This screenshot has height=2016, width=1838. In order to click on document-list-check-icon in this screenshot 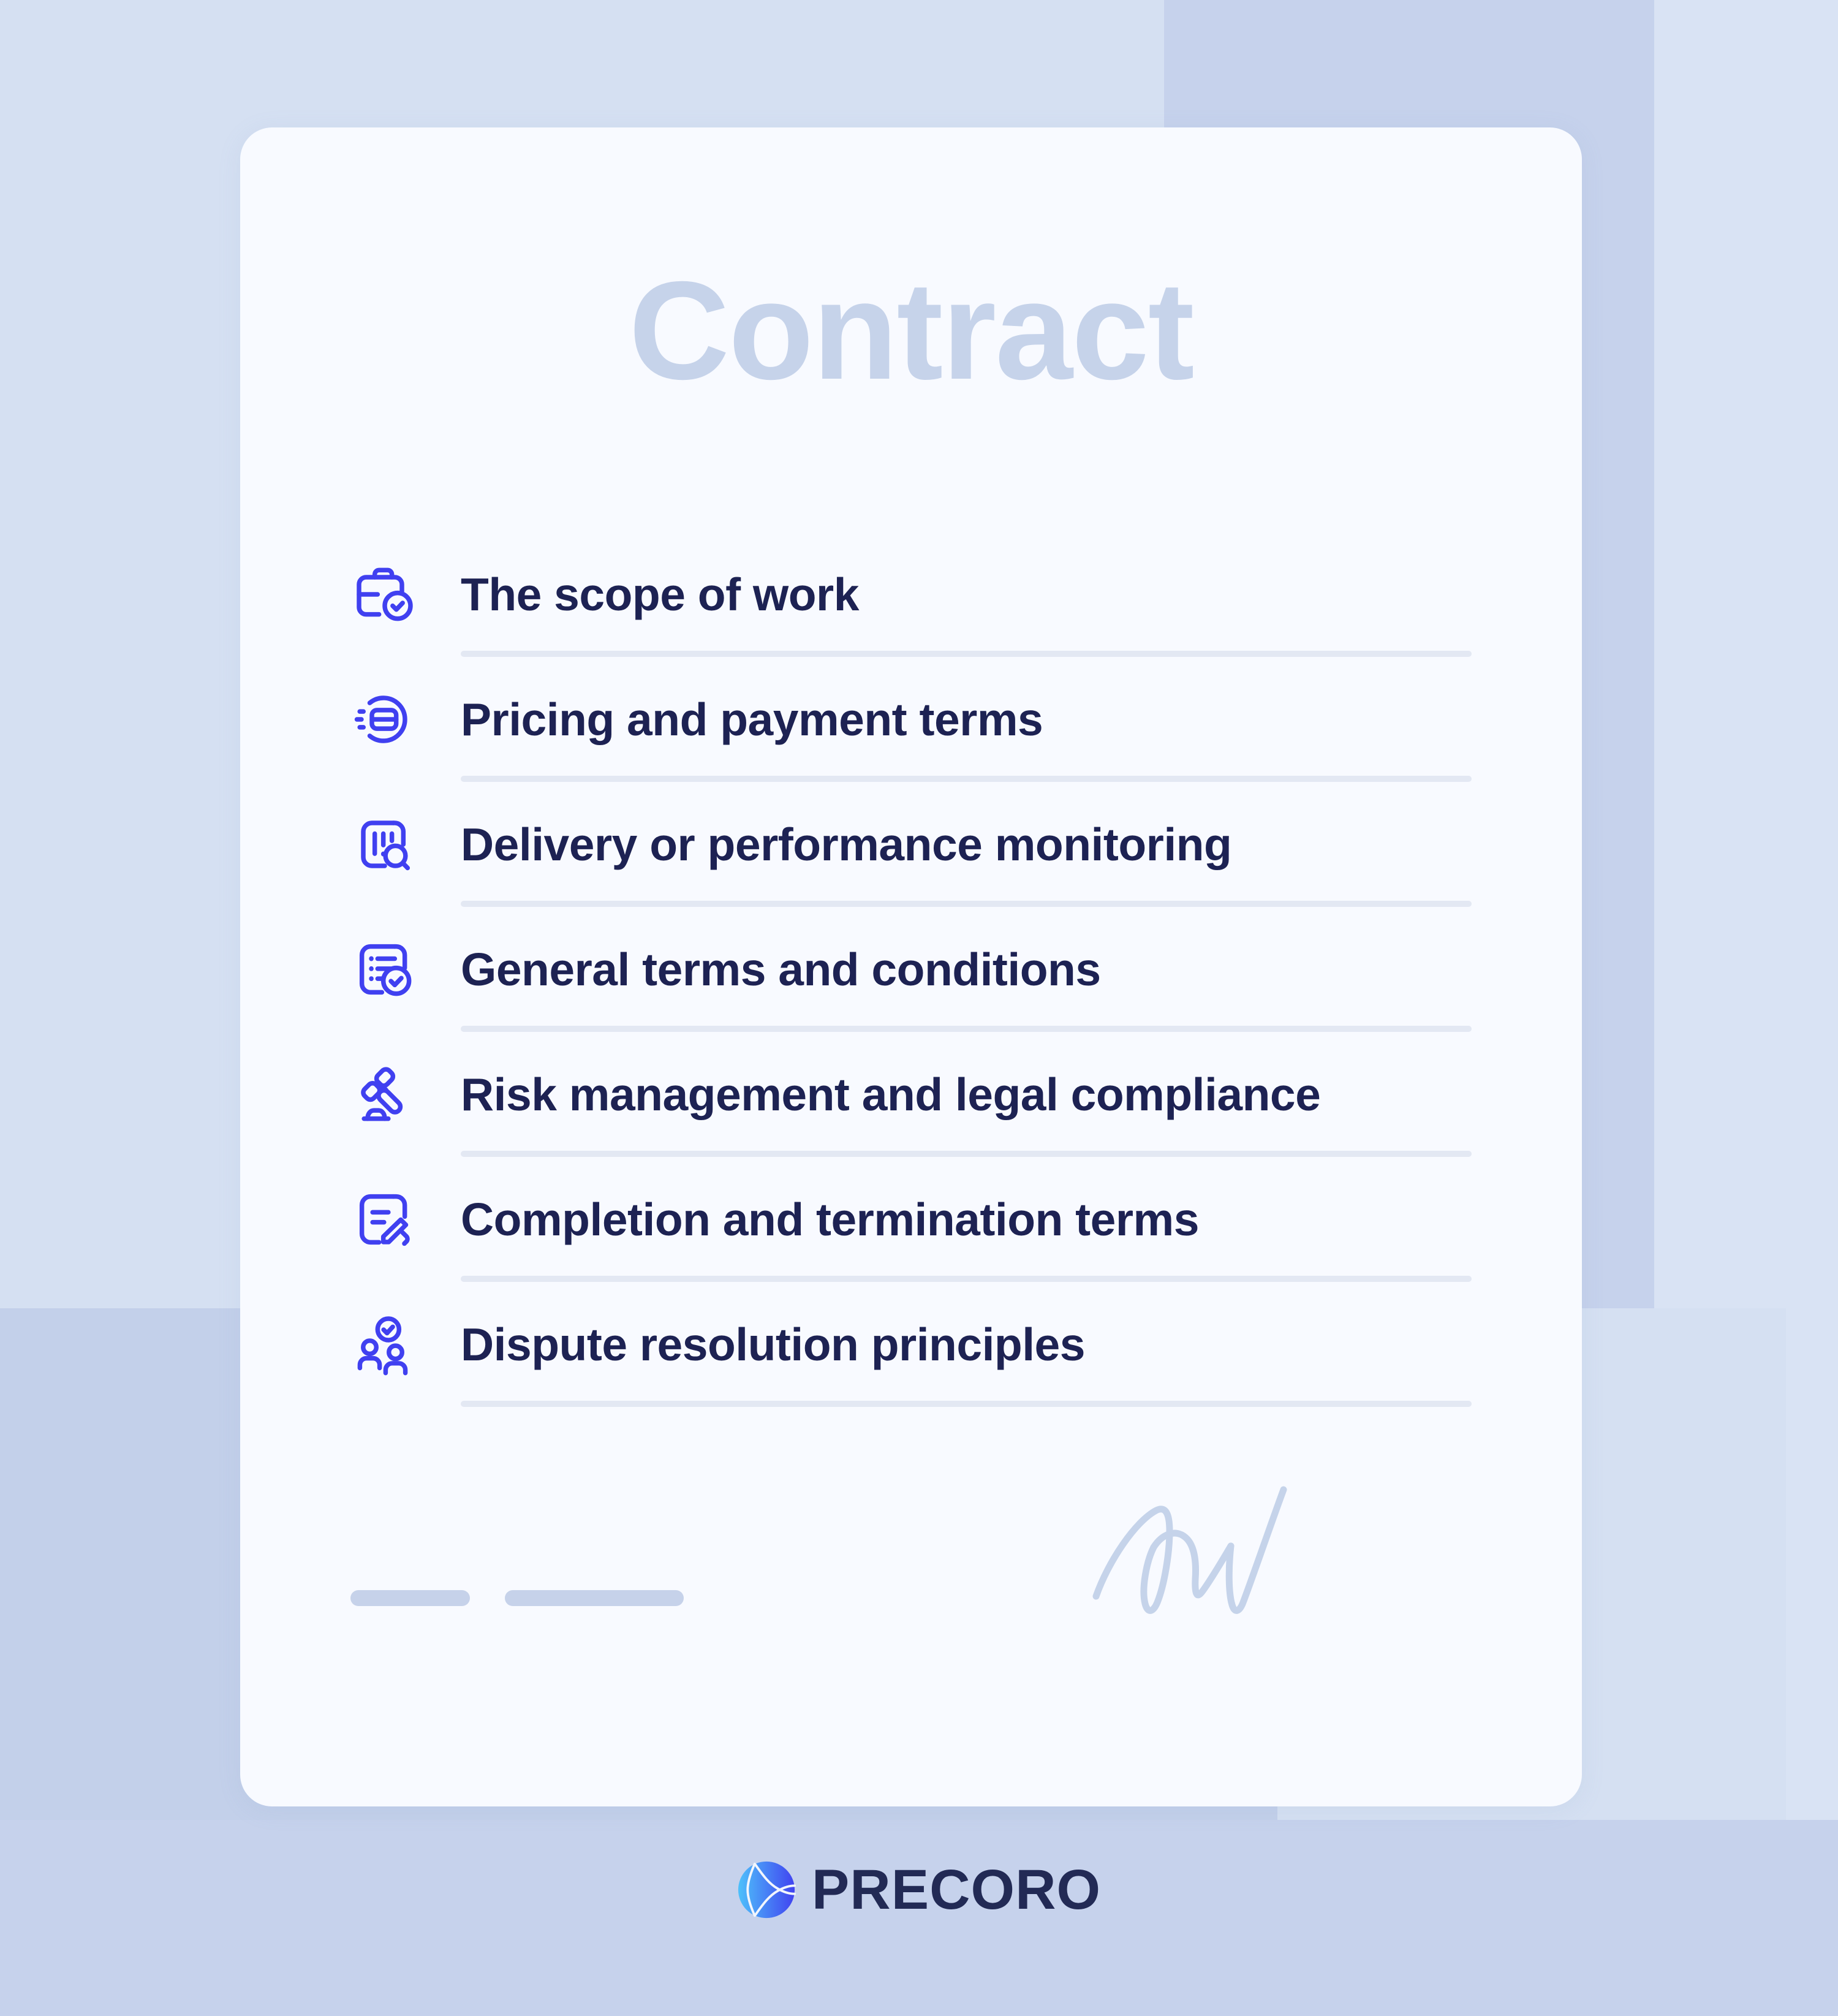, I will do `click(384, 969)`.